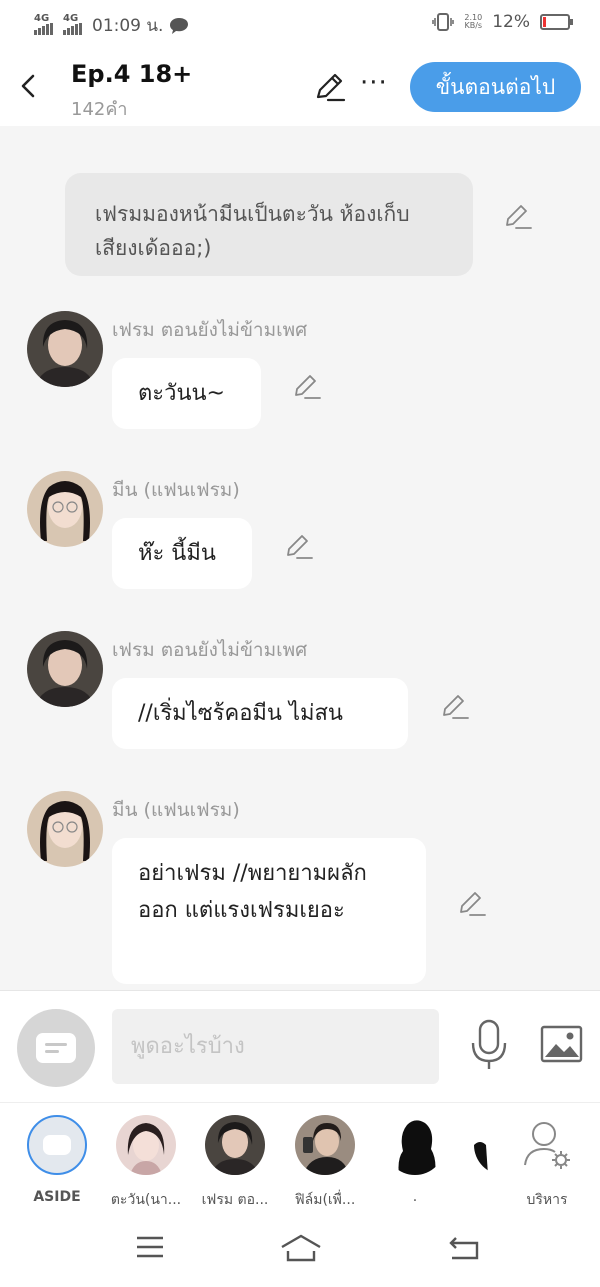 This screenshot has width=600, height=1287. I want to click on aside-toggle-button, so click(56, 1048).